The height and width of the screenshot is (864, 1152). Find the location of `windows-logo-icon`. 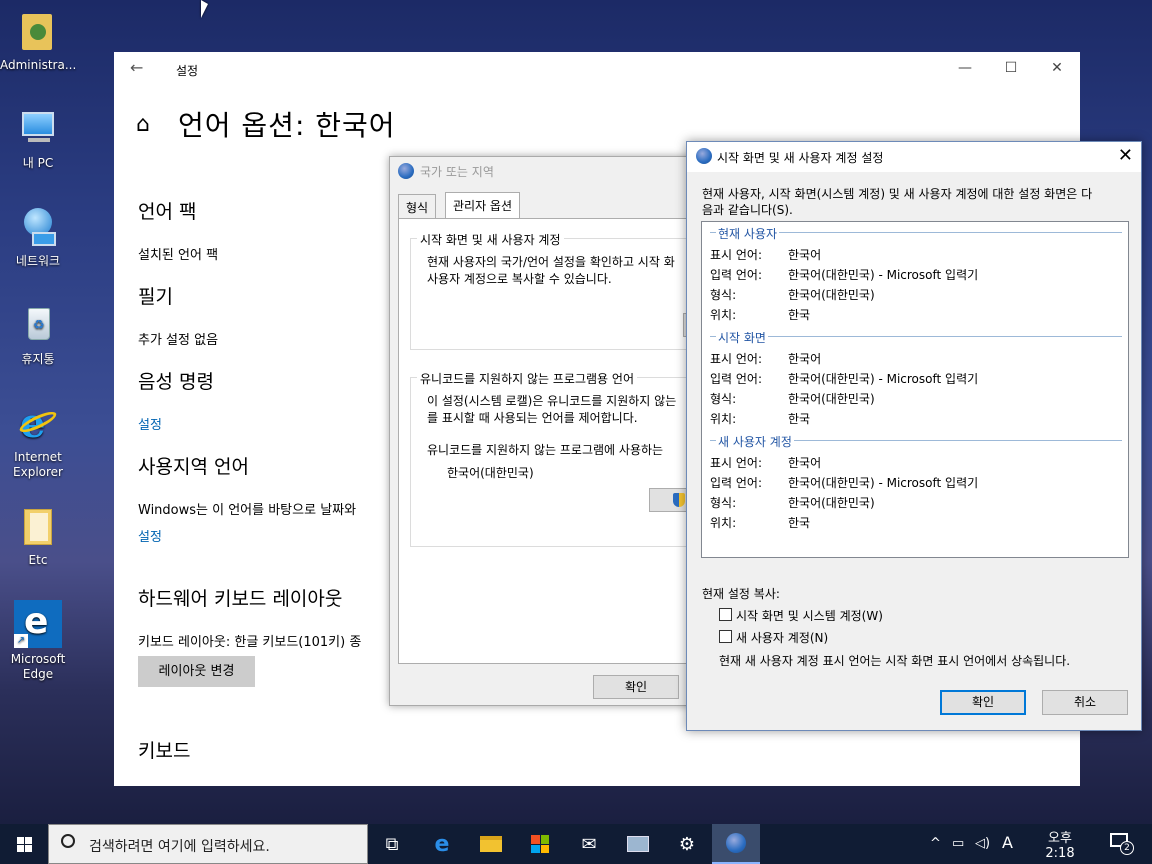

windows-logo-icon is located at coordinates (24, 844).